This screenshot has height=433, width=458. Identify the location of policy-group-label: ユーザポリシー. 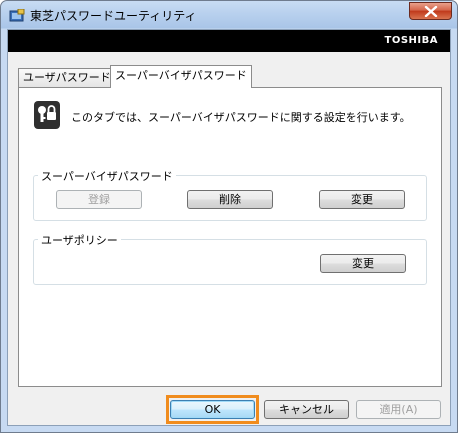
(79, 240).